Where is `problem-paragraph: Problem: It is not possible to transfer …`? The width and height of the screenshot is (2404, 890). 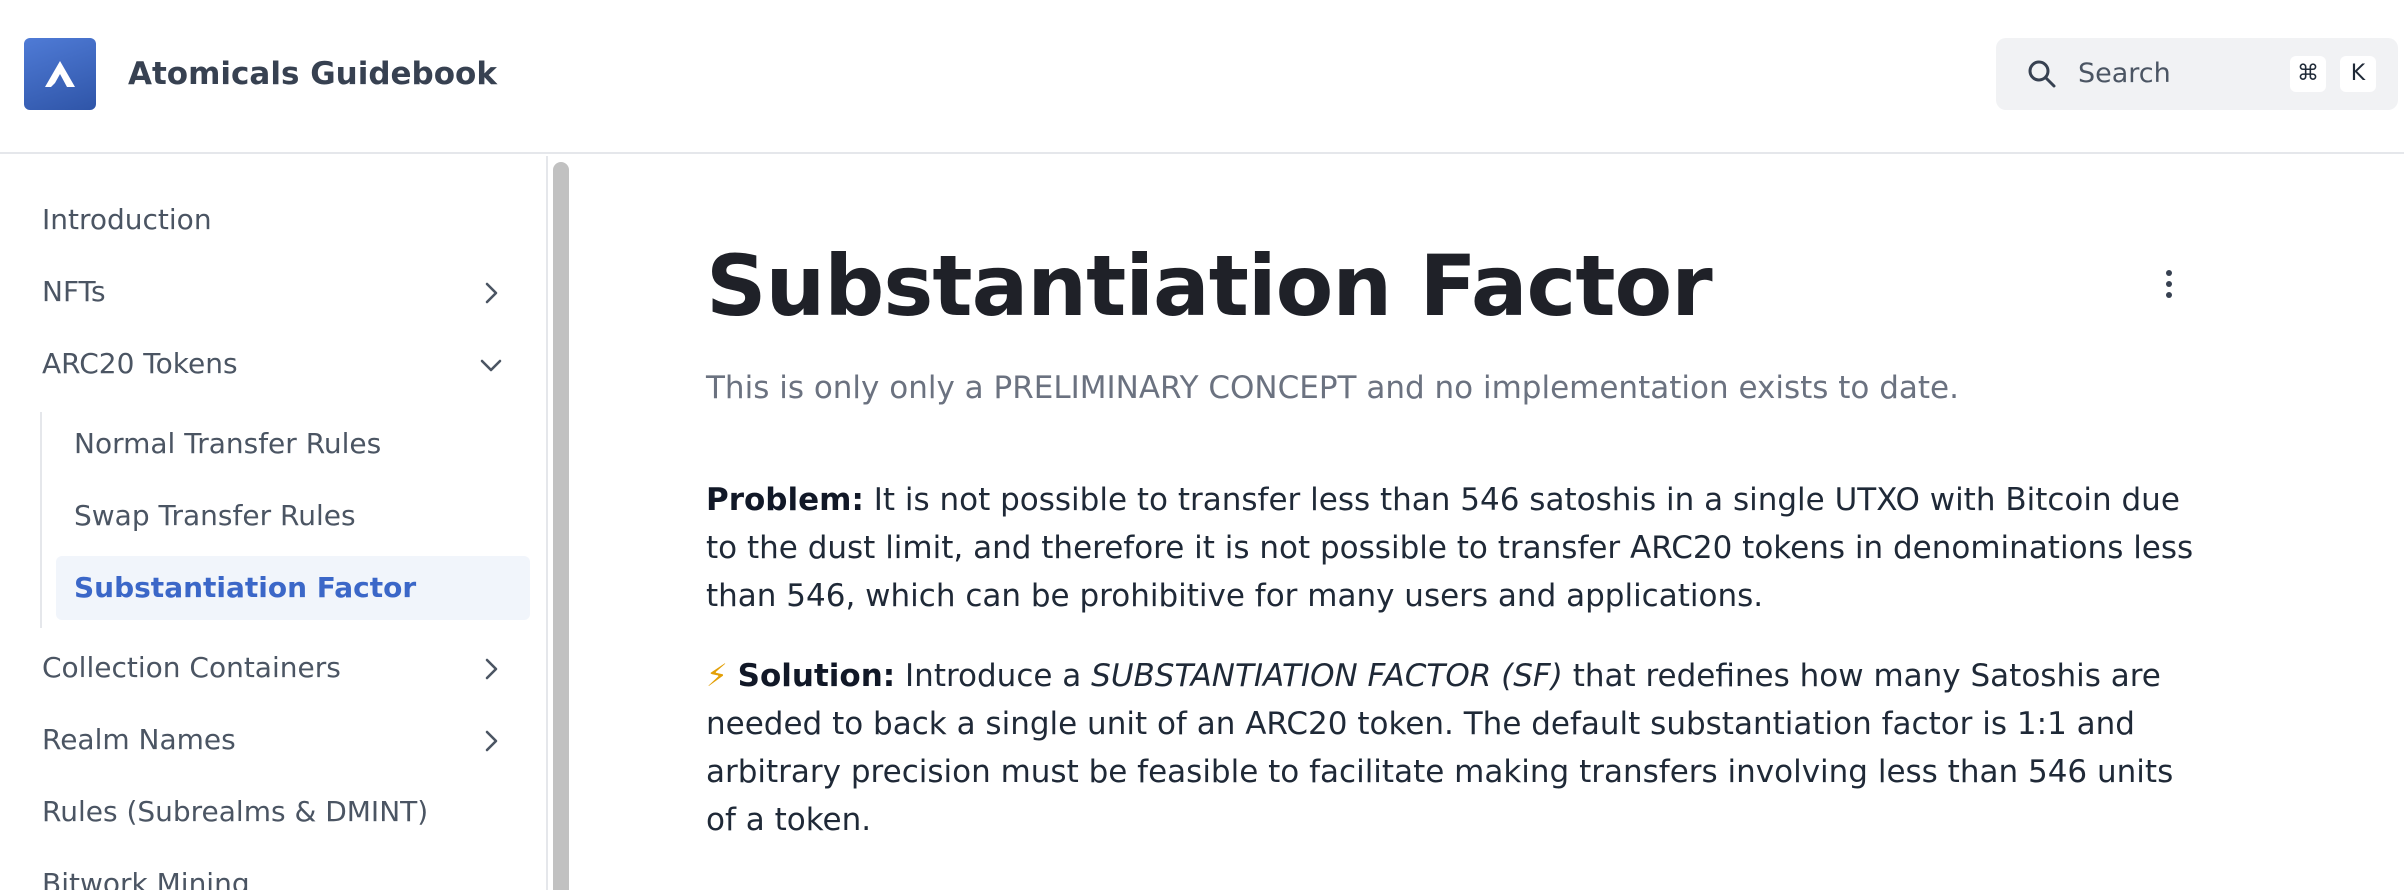
problem-paragraph: Problem: It is not possible to transfer … is located at coordinates (1451, 548).